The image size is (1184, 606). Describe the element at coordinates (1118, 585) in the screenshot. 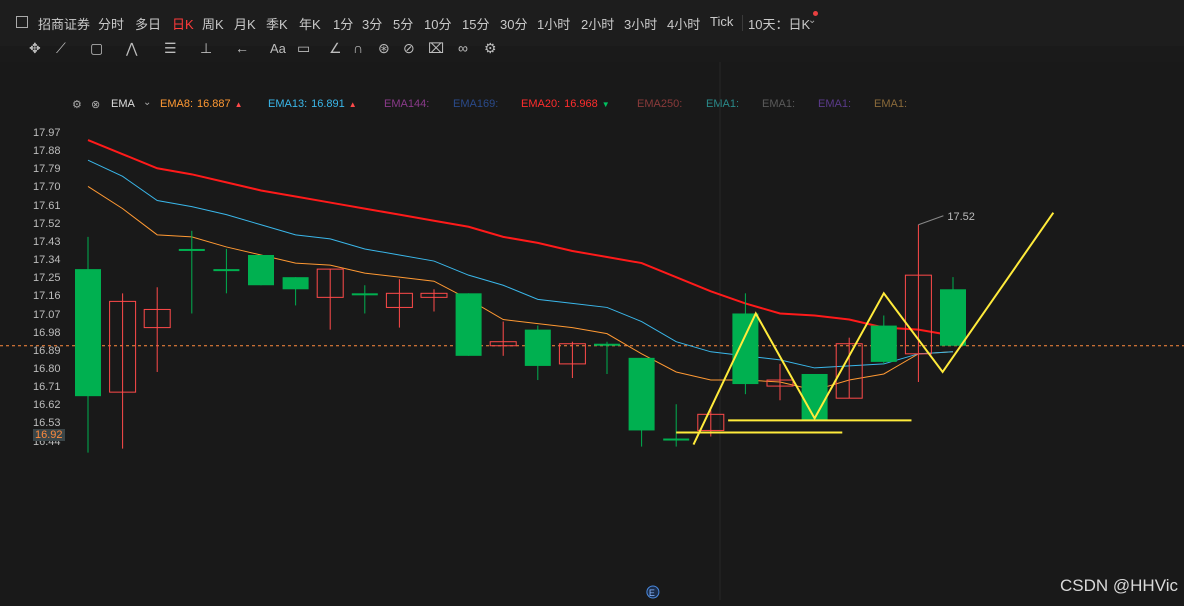

I see `watermark: CSDN @HHVic` at that location.